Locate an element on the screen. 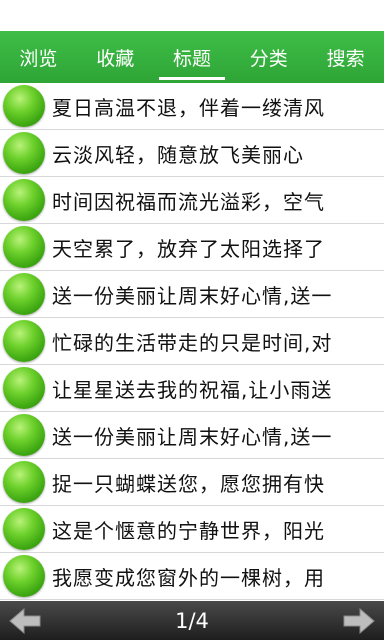  list-item-title: 夏日高温不退，伴着一缕清风 is located at coordinates (188, 107).